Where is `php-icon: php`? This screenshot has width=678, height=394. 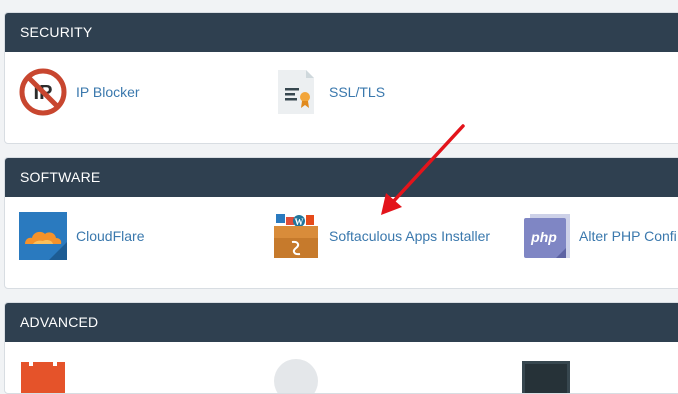
php-icon: php is located at coordinates (546, 236).